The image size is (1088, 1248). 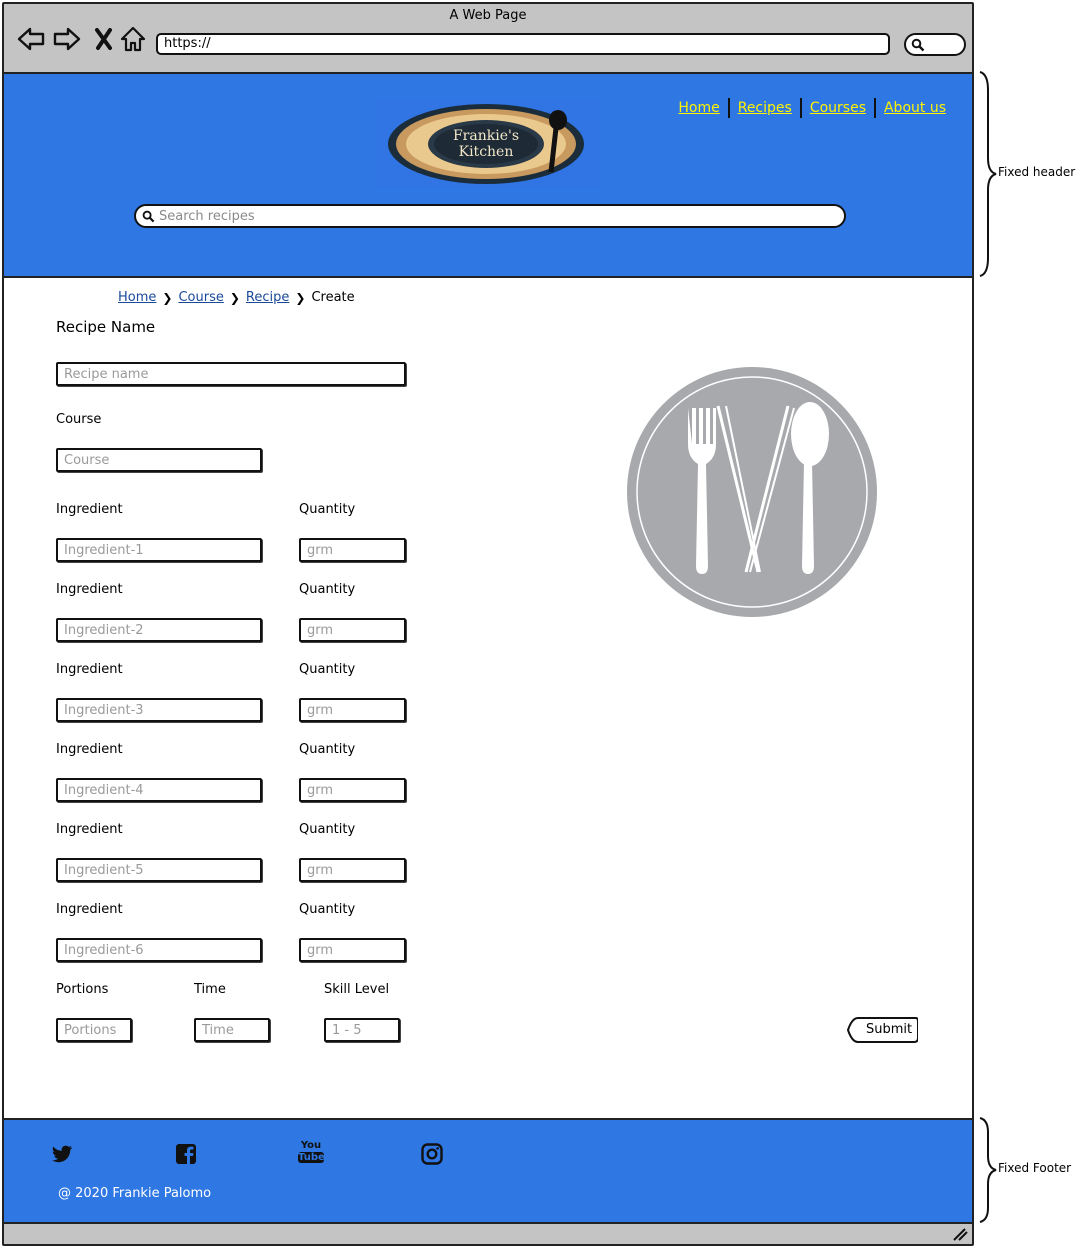 I want to click on breadcrumb-recipe-link: Recipe, so click(x=267, y=297).